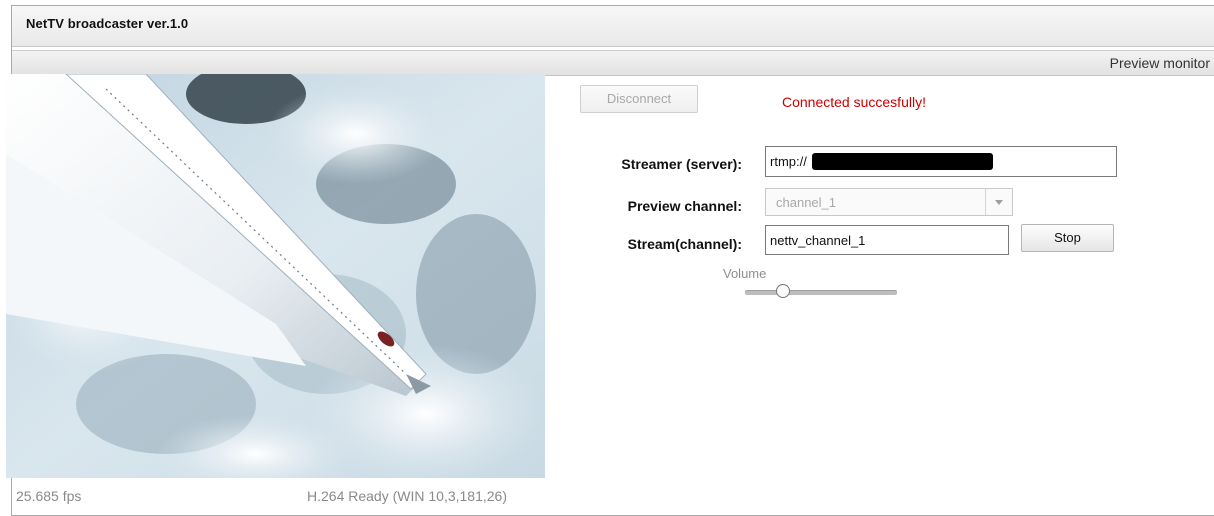  I want to click on dropdown-toggle, so click(998, 202).